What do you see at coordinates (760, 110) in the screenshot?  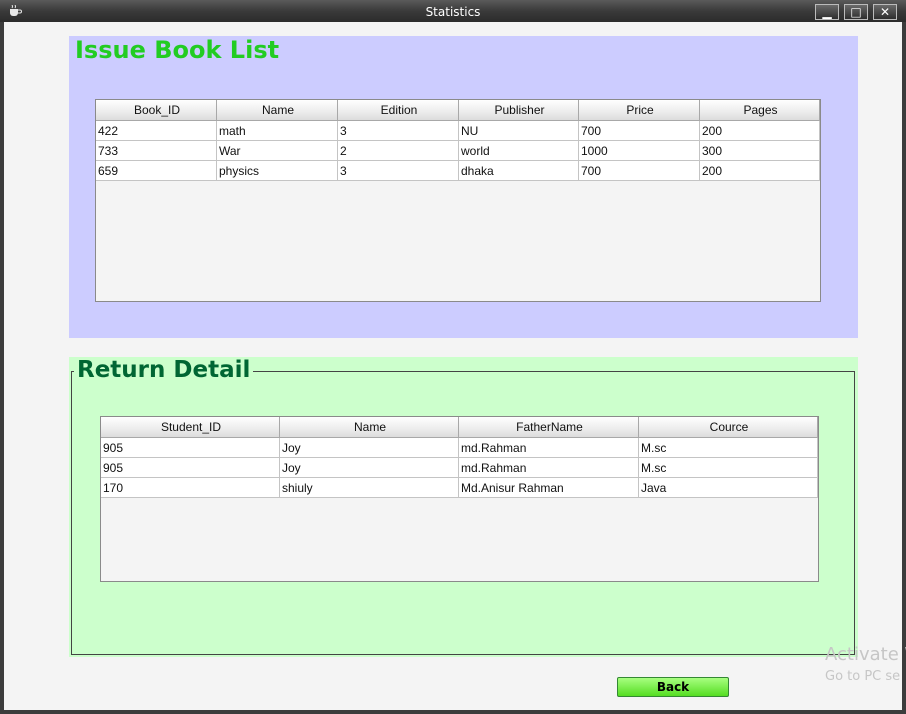 I see `column-header: Pages` at bounding box center [760, 110].